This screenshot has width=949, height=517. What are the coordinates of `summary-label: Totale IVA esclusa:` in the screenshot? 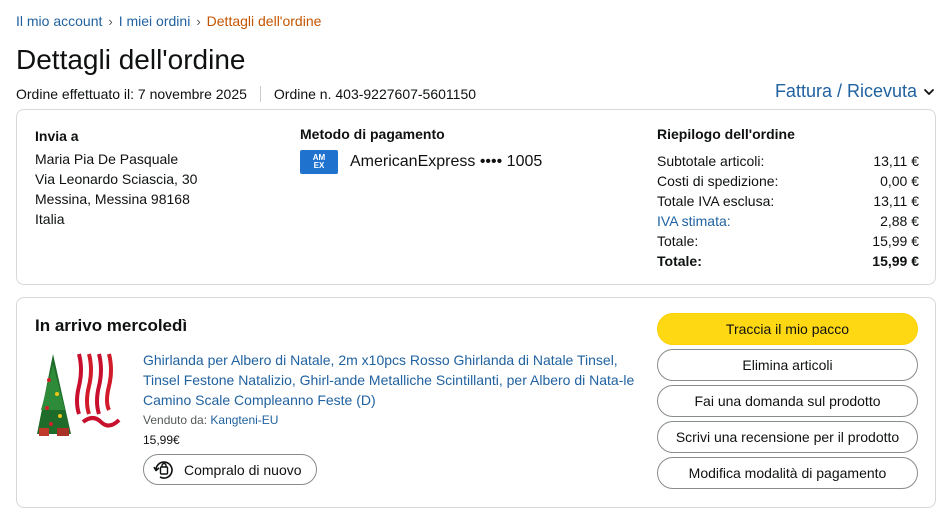 It's located at (716, 201).